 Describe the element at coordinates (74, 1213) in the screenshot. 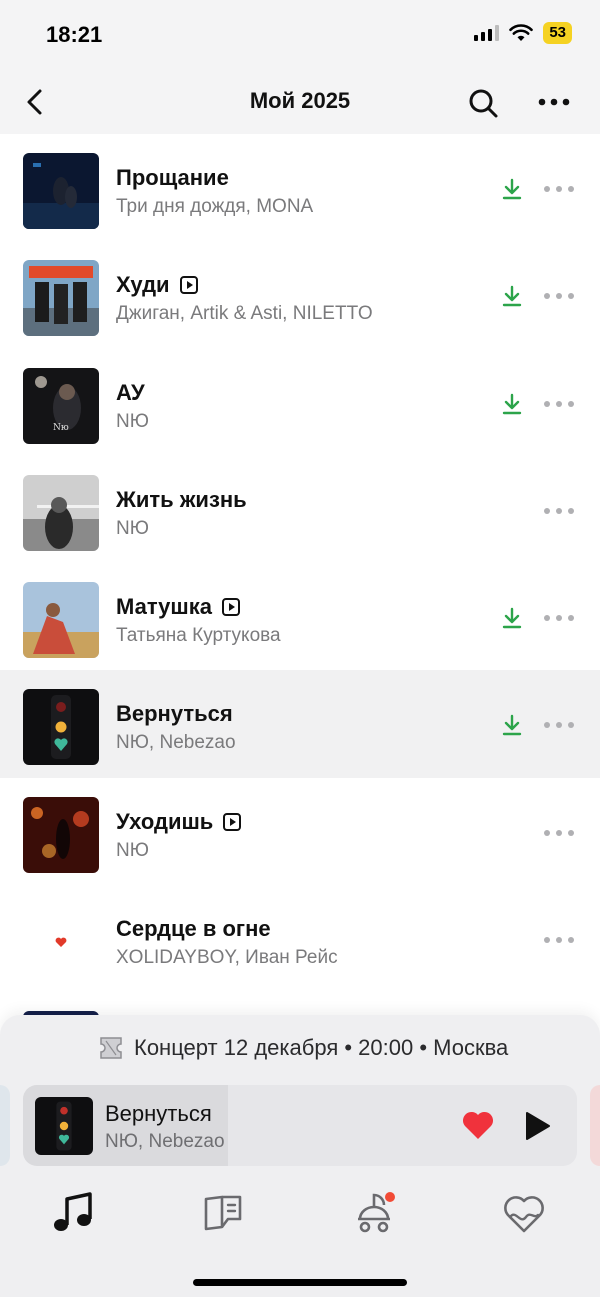

I see `music-note-icon` at that location.